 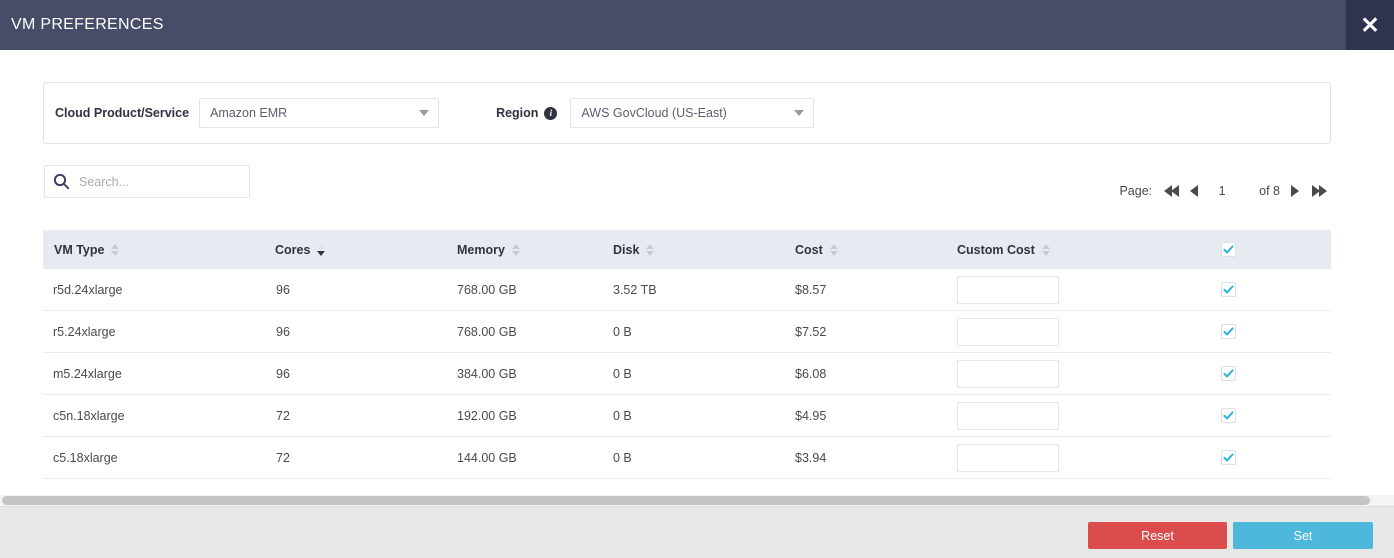 I want to click on cell-cost: $7.52, so click(x=834, y=331).